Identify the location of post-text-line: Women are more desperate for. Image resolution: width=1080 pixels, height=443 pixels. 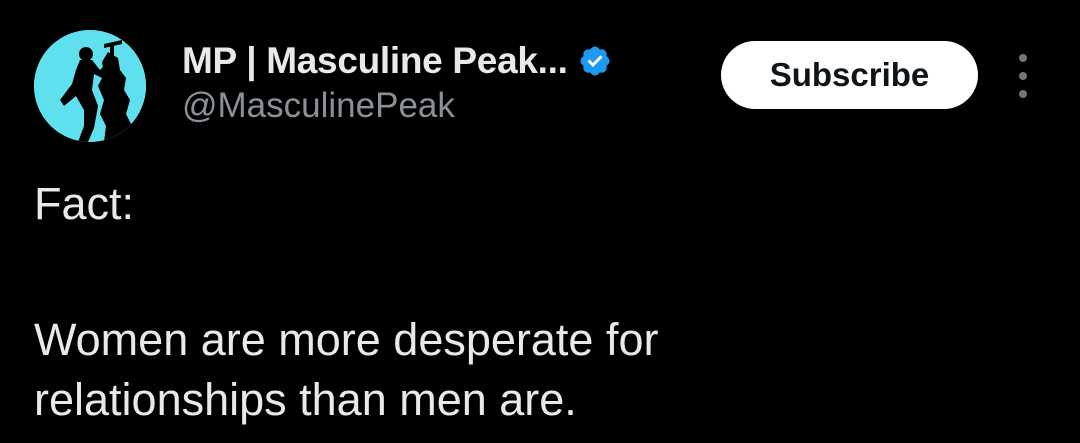
(346, 339).